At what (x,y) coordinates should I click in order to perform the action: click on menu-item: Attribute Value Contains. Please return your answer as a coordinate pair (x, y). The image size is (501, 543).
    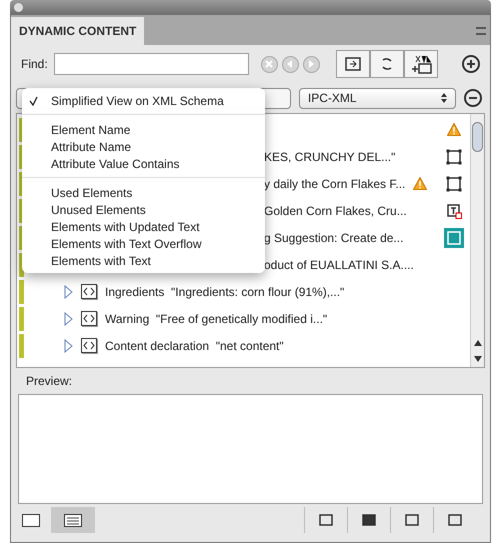
    Looking at the image, I should click on (143, 163).